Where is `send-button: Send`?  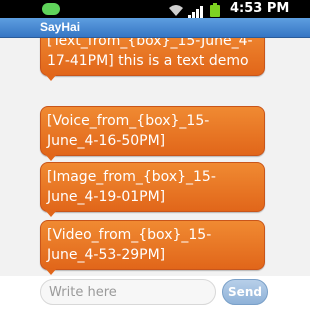 send-button: Send is located at coordinates (245, 292).